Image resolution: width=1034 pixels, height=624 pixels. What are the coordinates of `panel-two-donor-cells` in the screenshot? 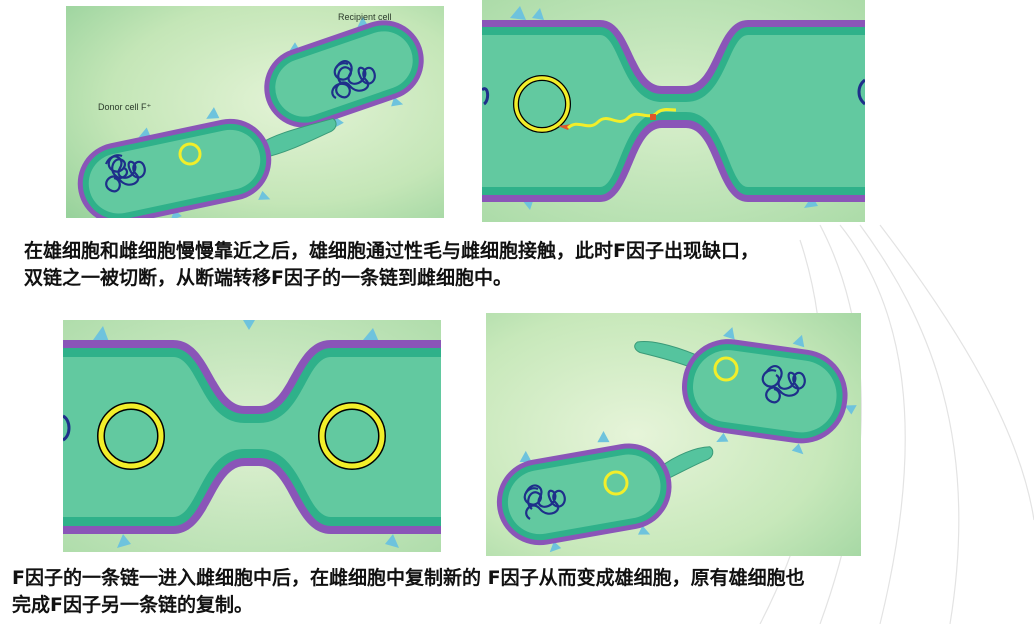 It's located at (673, 434).